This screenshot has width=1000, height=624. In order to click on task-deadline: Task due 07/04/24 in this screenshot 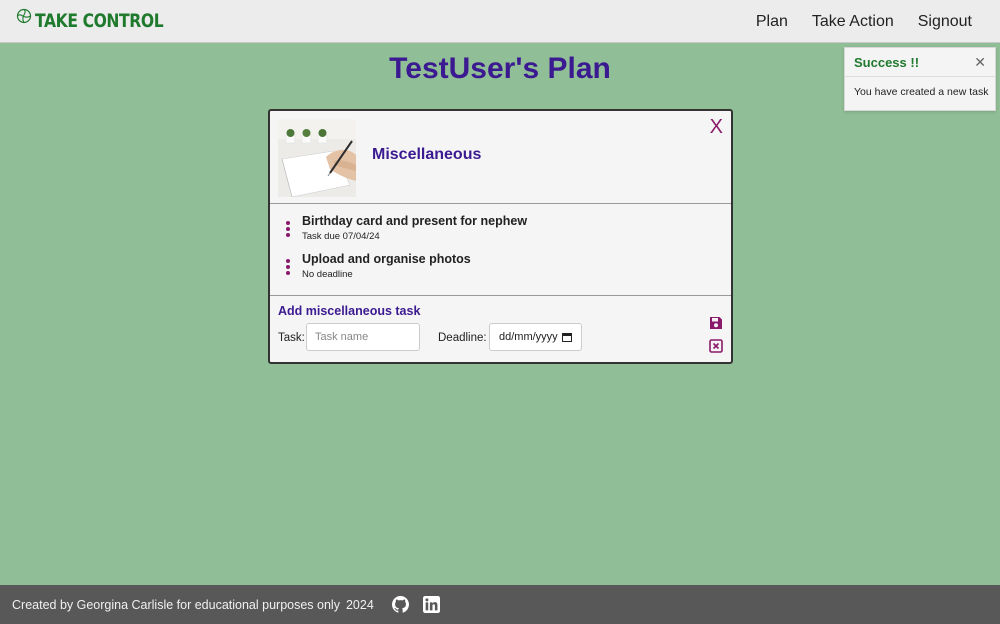, I will do `click(341, 236)`.